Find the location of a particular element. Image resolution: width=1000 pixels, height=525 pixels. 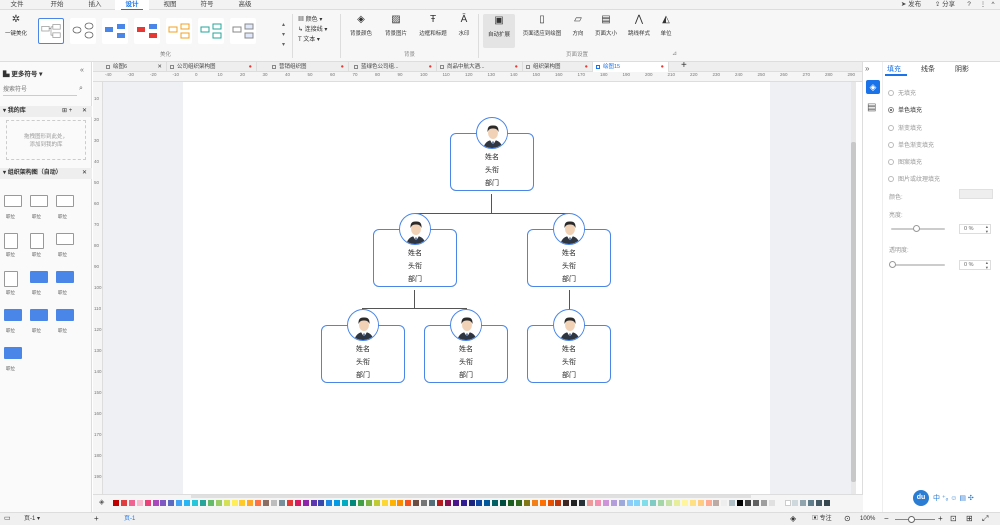

fill-bucket-icon: ◈ is located at coordinates (101, 502).